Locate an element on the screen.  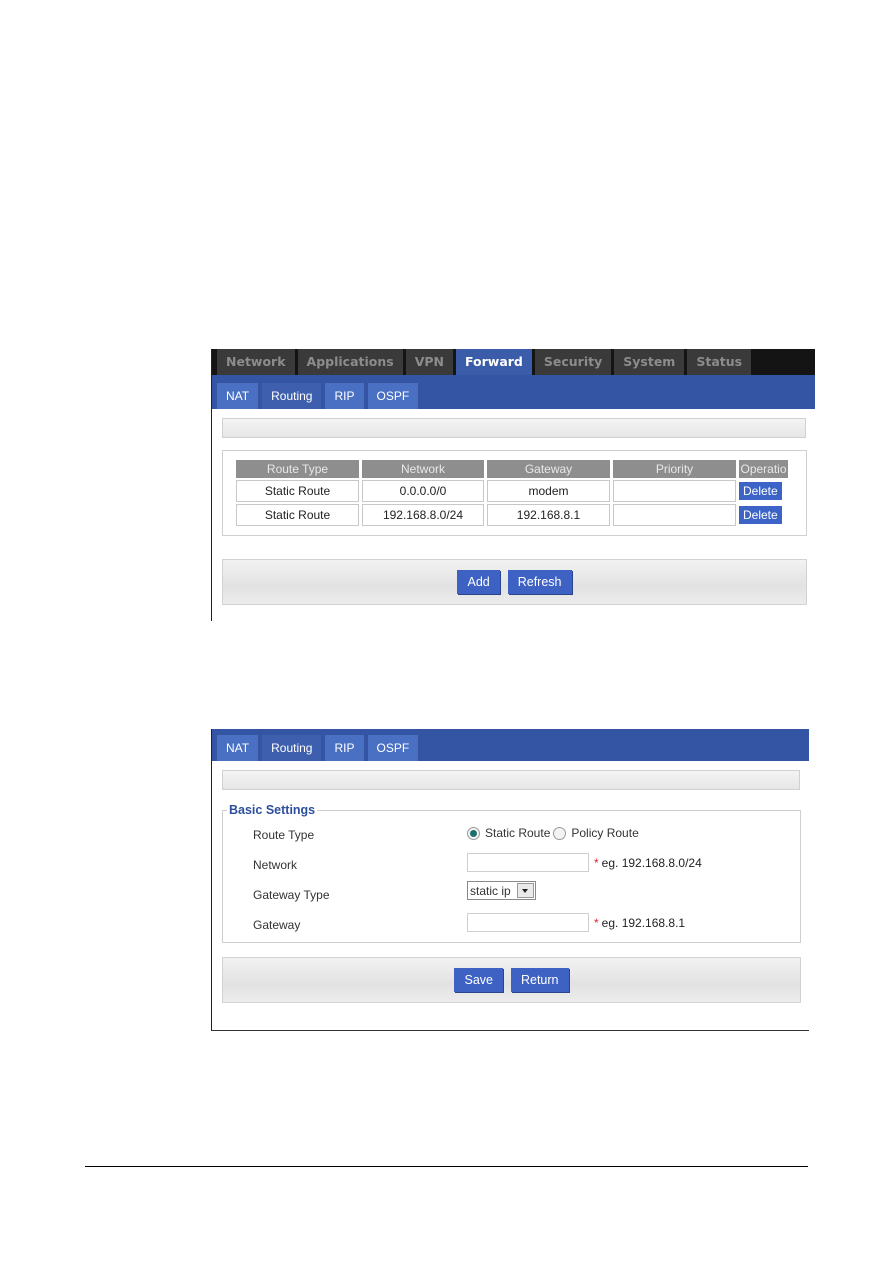
cell-network: 0.0.0.0/0 is located at coordinates (423, 491).